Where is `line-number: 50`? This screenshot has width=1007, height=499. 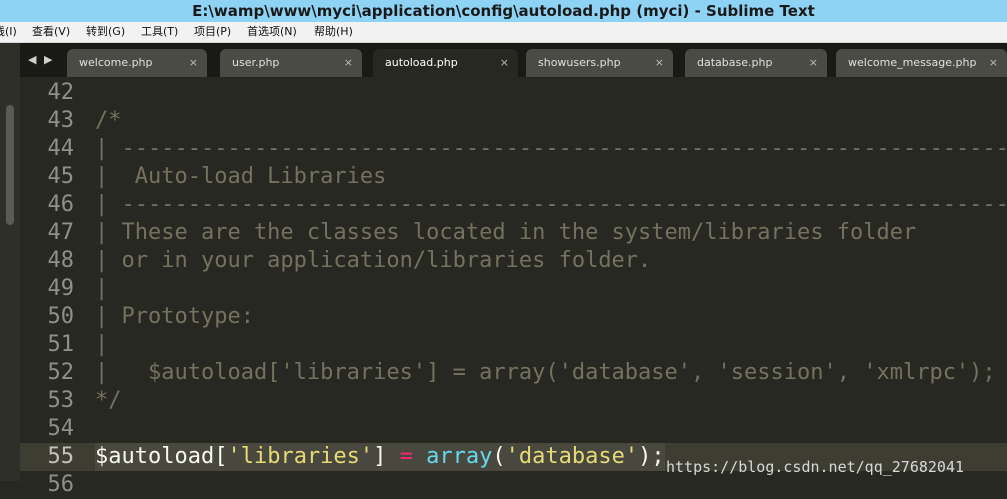
line-number: 50 is located at coordinates (61, 316).